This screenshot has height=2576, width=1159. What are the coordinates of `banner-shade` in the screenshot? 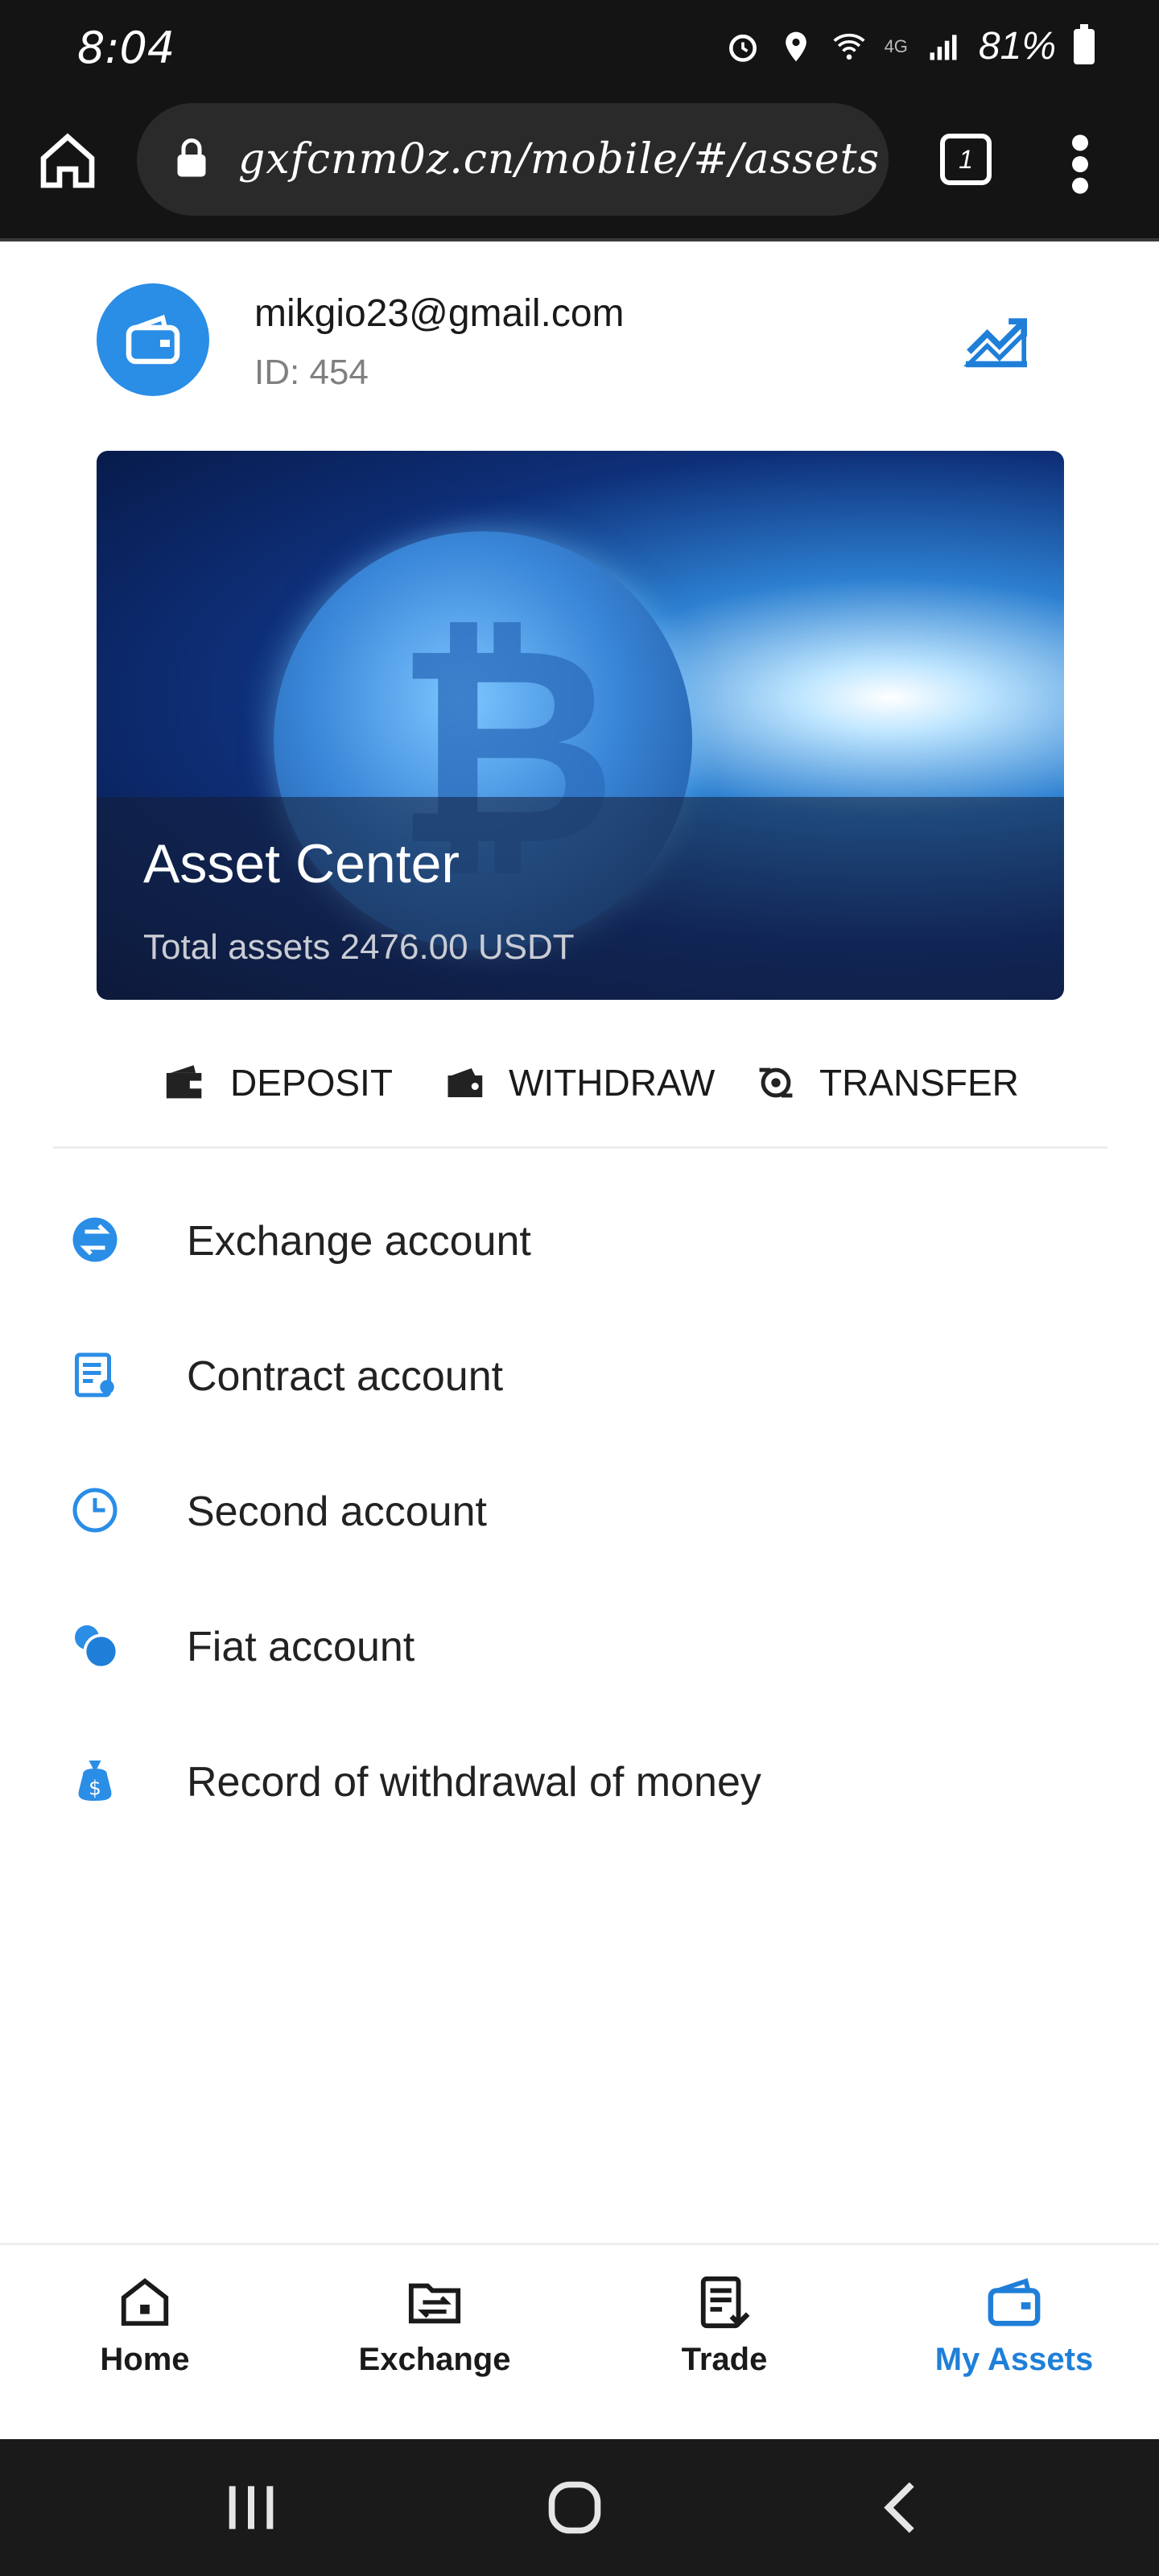 It's located at (580, 898).